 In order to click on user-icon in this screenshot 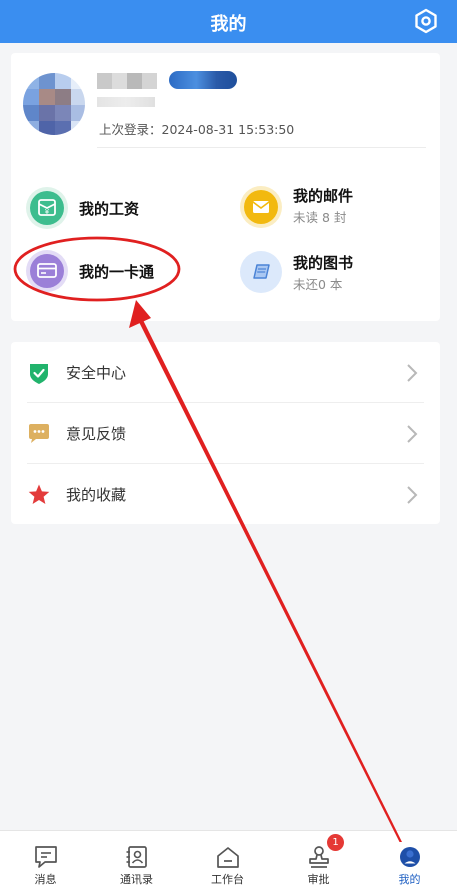, I will do `click(410, 857)`.